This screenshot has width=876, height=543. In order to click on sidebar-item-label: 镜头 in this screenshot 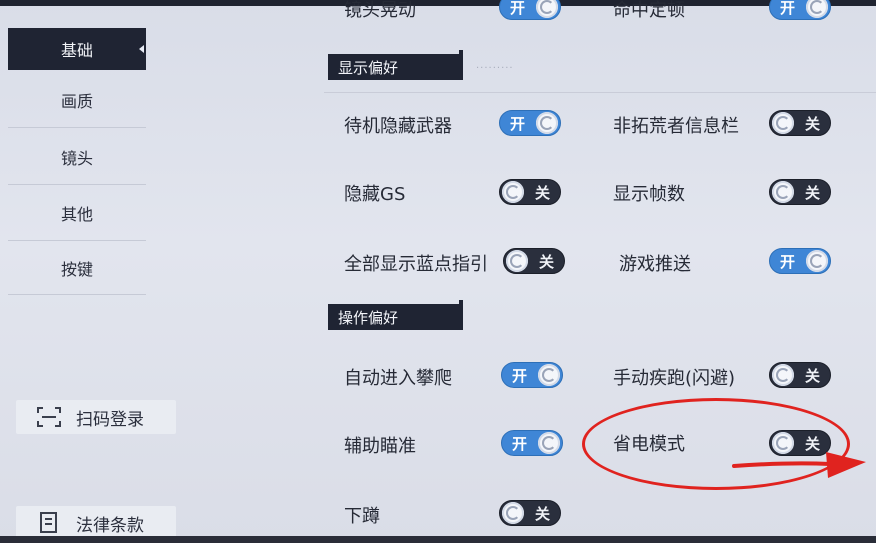, I will do `click(76, 158)`.